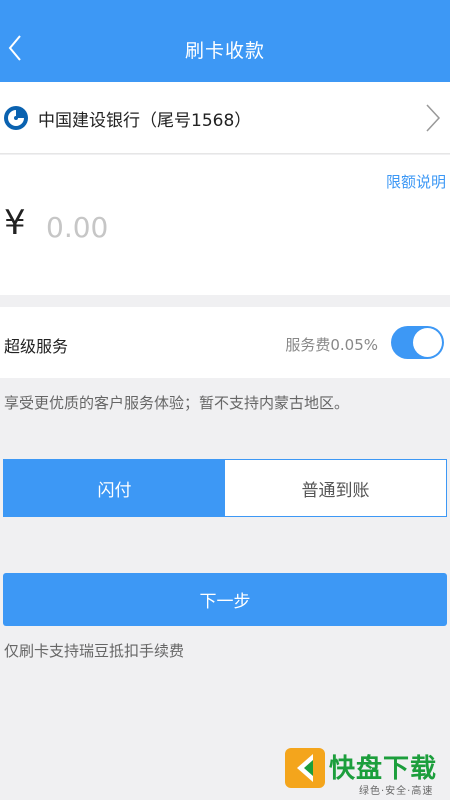 This screenshot has height=800, width=450. I want to click on watermark-logo-icon, so click(305, 768).